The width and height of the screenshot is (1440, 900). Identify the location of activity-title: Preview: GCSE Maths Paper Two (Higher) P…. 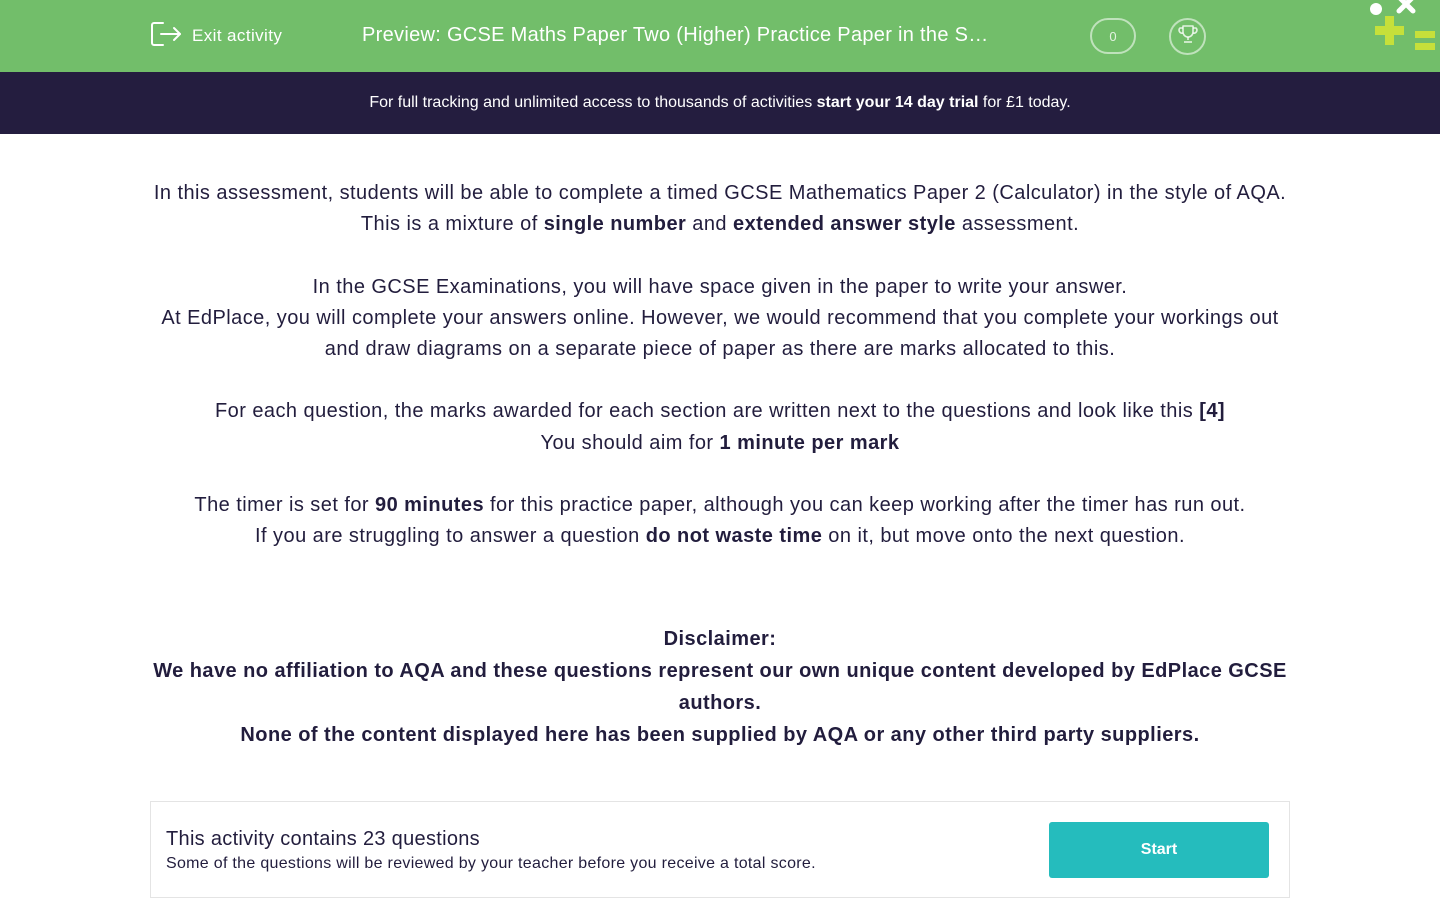
(677, 35).